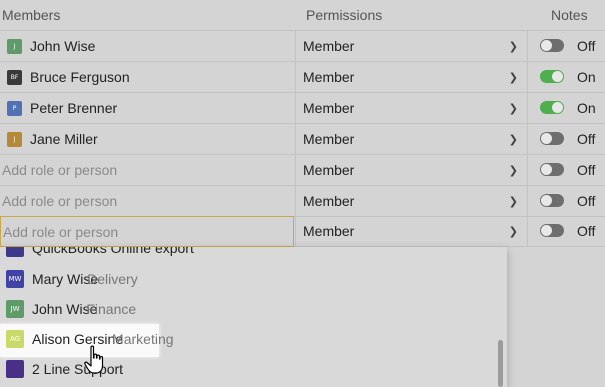 Image resolution: width=605 pixels, height=387 pixels. What do you see at coordinates (147, 77) in the screenshot?
I see `member-cell: BF Bruce Ferguson` at bounding box center [147, 77].